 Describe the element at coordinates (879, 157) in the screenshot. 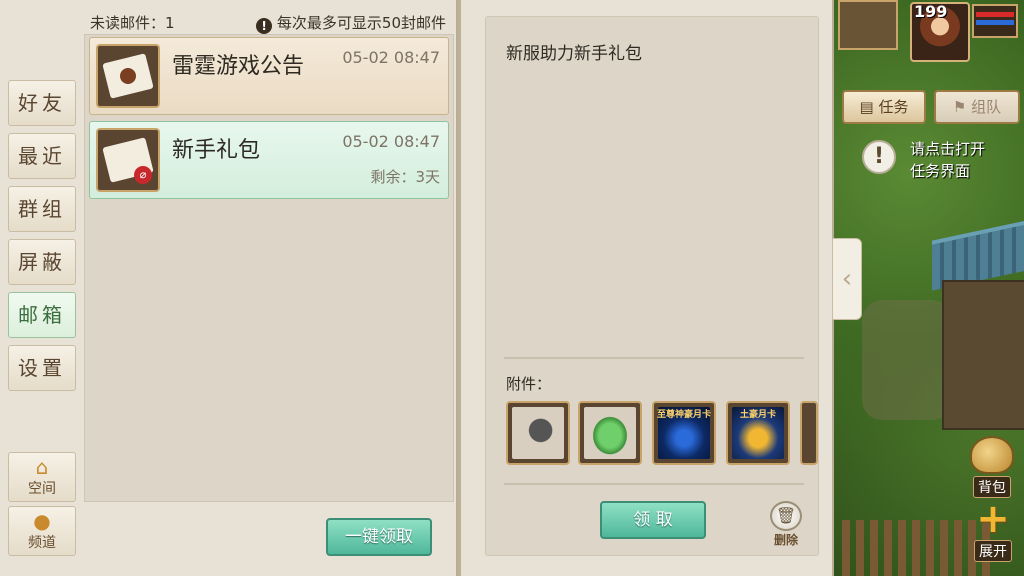

I see `info-icon: !` at that location.